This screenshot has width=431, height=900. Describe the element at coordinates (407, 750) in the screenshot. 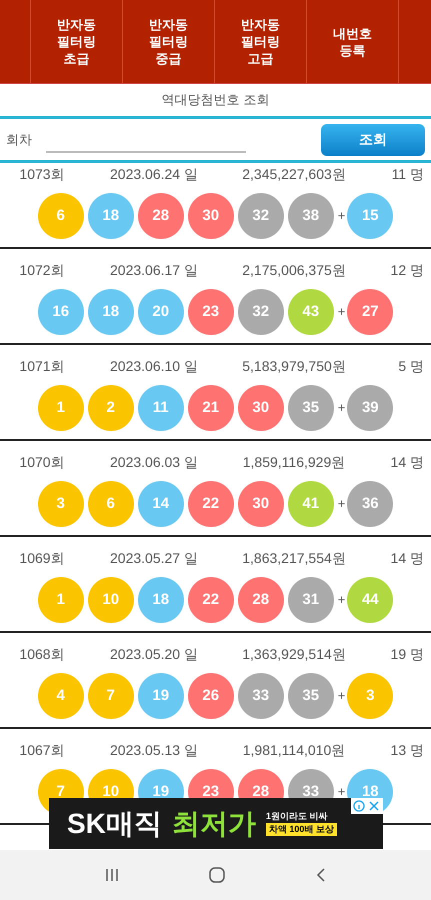

I see `winner-count: 13 명` at that location.